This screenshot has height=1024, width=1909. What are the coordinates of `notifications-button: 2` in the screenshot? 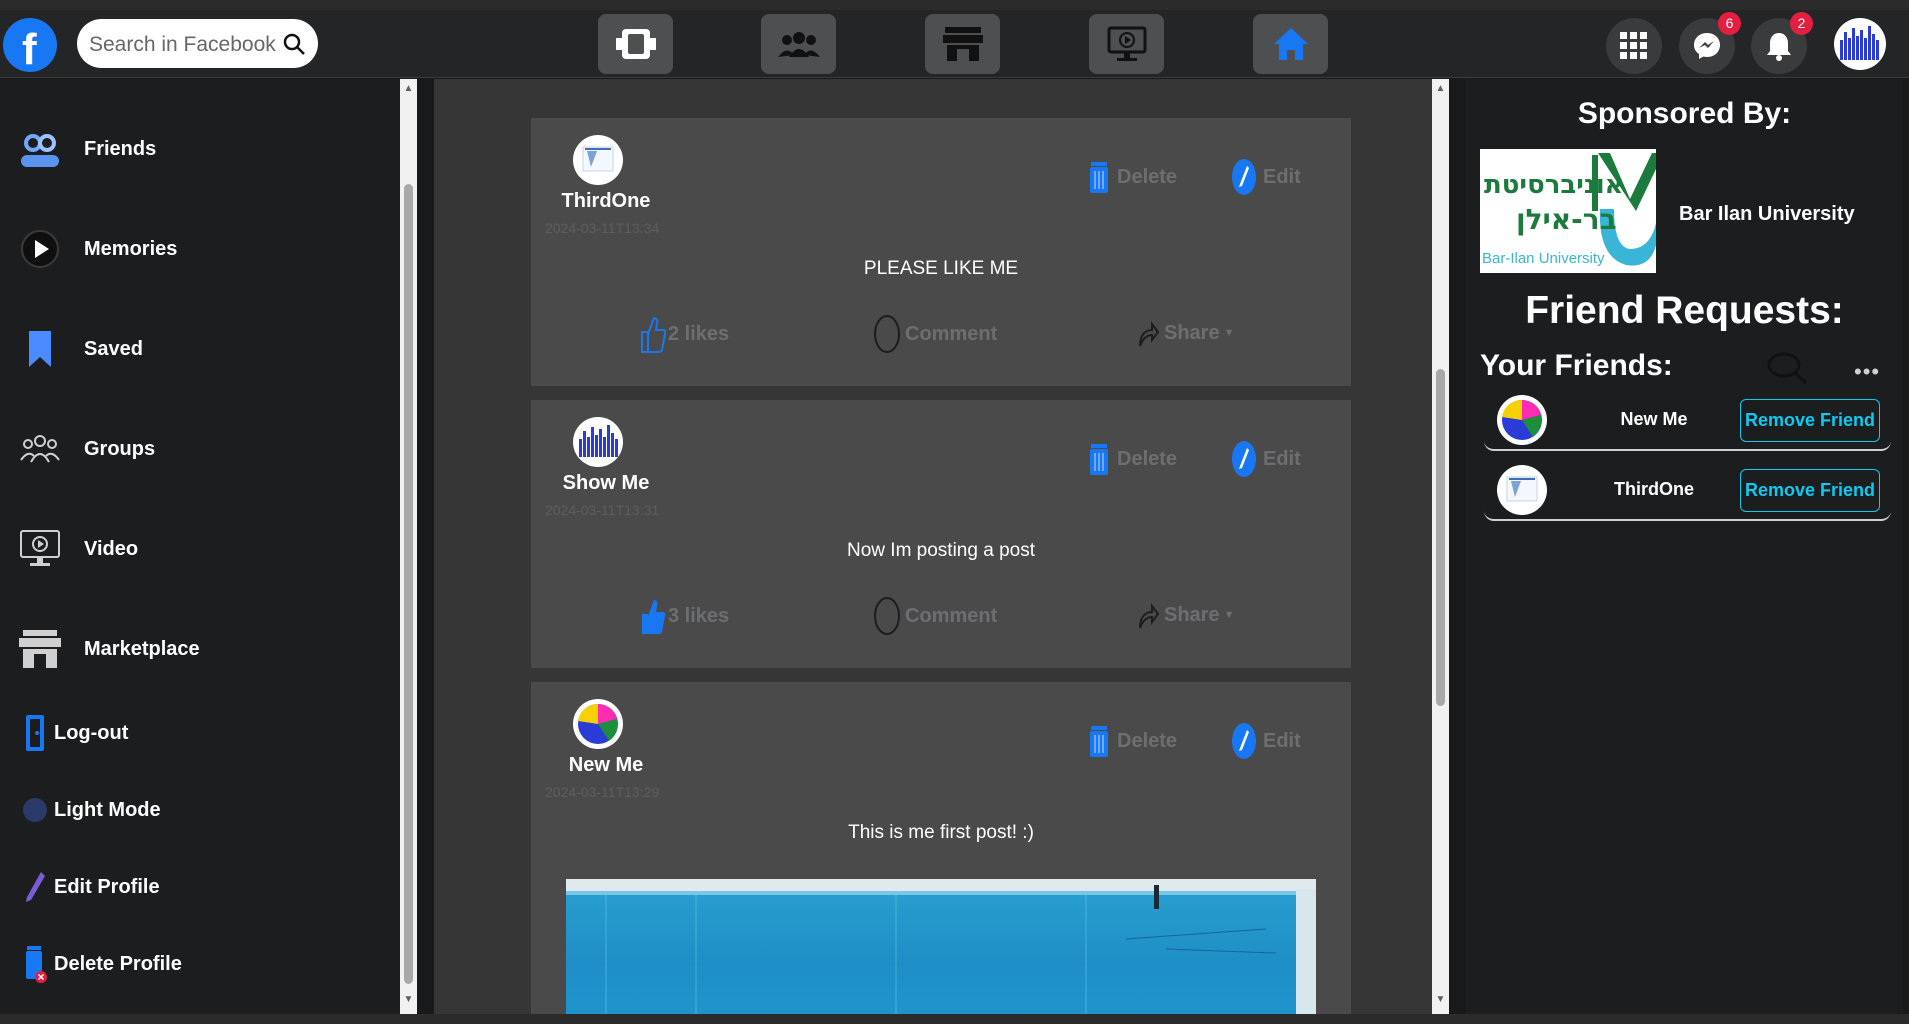 It's located at (1782, 43).